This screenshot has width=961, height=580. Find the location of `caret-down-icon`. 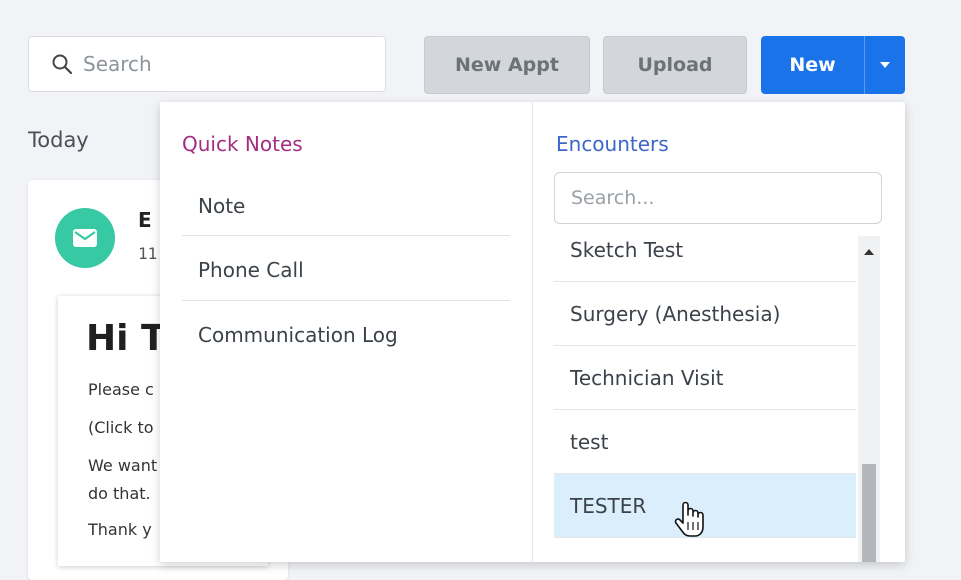

caret-down-icon is located at coordinates (885, 65).